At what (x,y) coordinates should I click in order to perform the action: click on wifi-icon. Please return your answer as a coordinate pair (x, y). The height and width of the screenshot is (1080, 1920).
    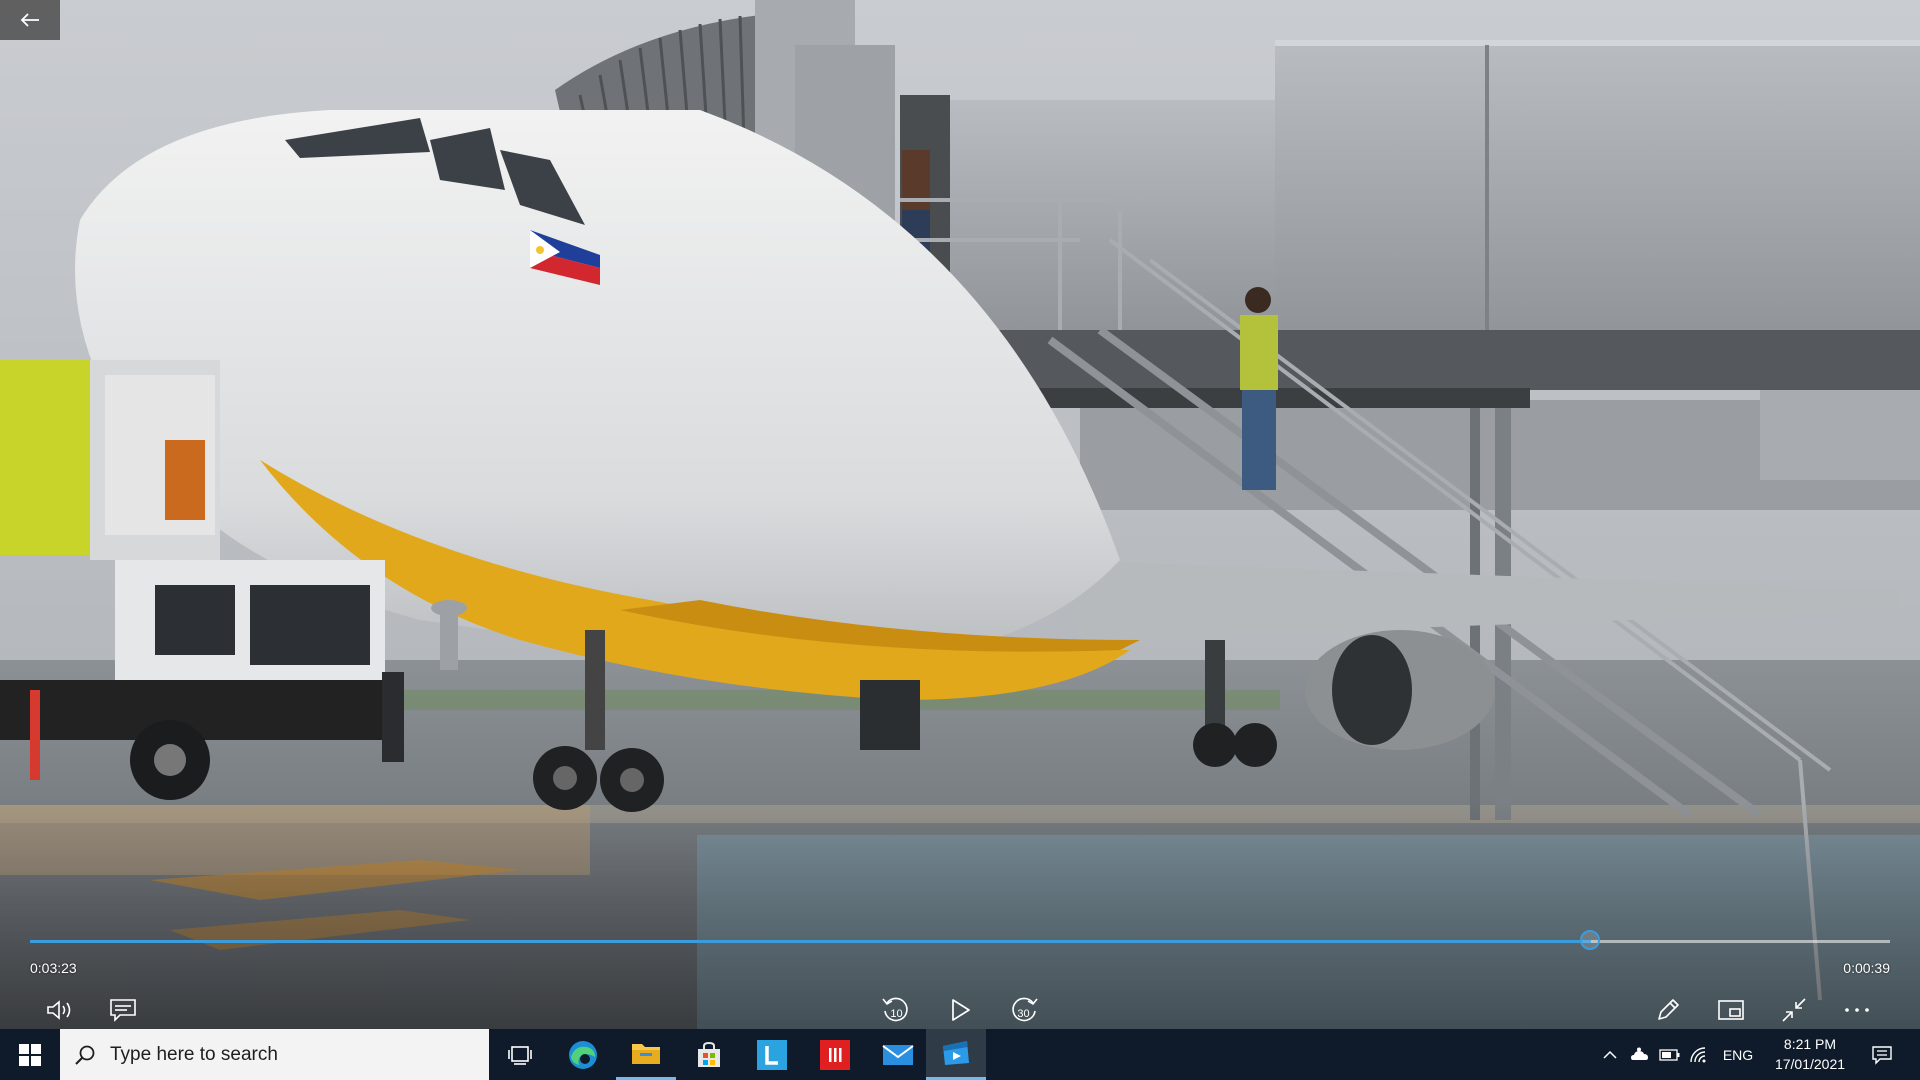
    Looking at the image, I should click on (1698, 1054).